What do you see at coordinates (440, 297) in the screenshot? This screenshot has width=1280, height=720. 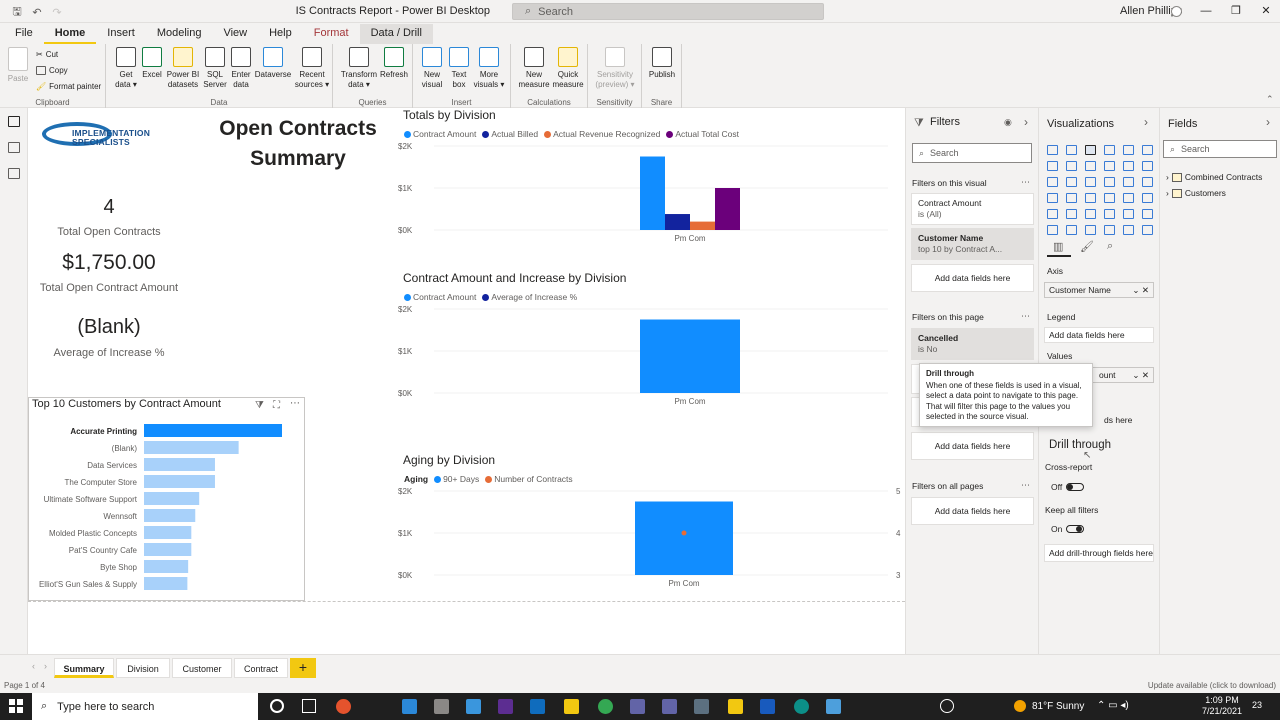 I see `legend-item: Contract Amount` at bounding box center [440, 297].